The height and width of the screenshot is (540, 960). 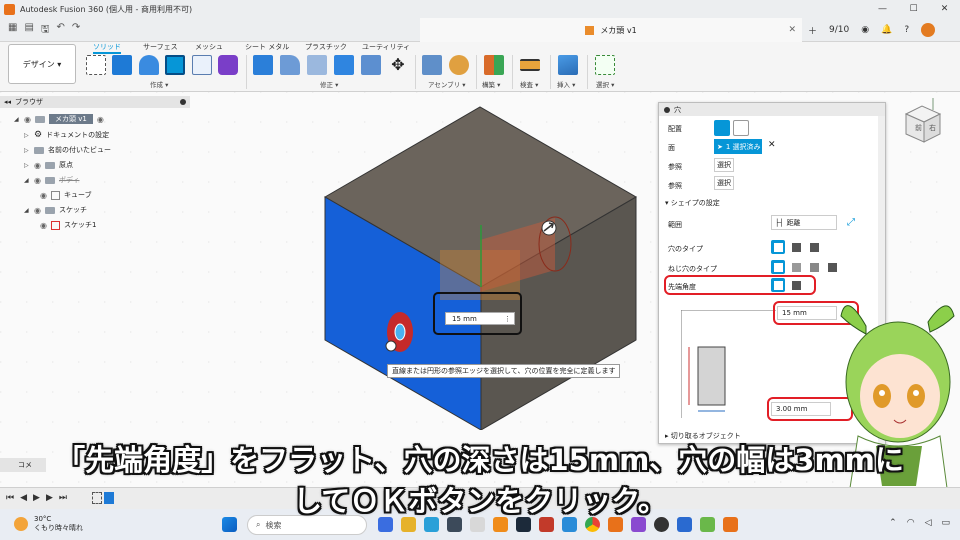 What do you see at coordinates (66, 195) in the screenshot?
I see `tree-item-cube-body: ◉ キューブ` at bounding box center [66, 195].